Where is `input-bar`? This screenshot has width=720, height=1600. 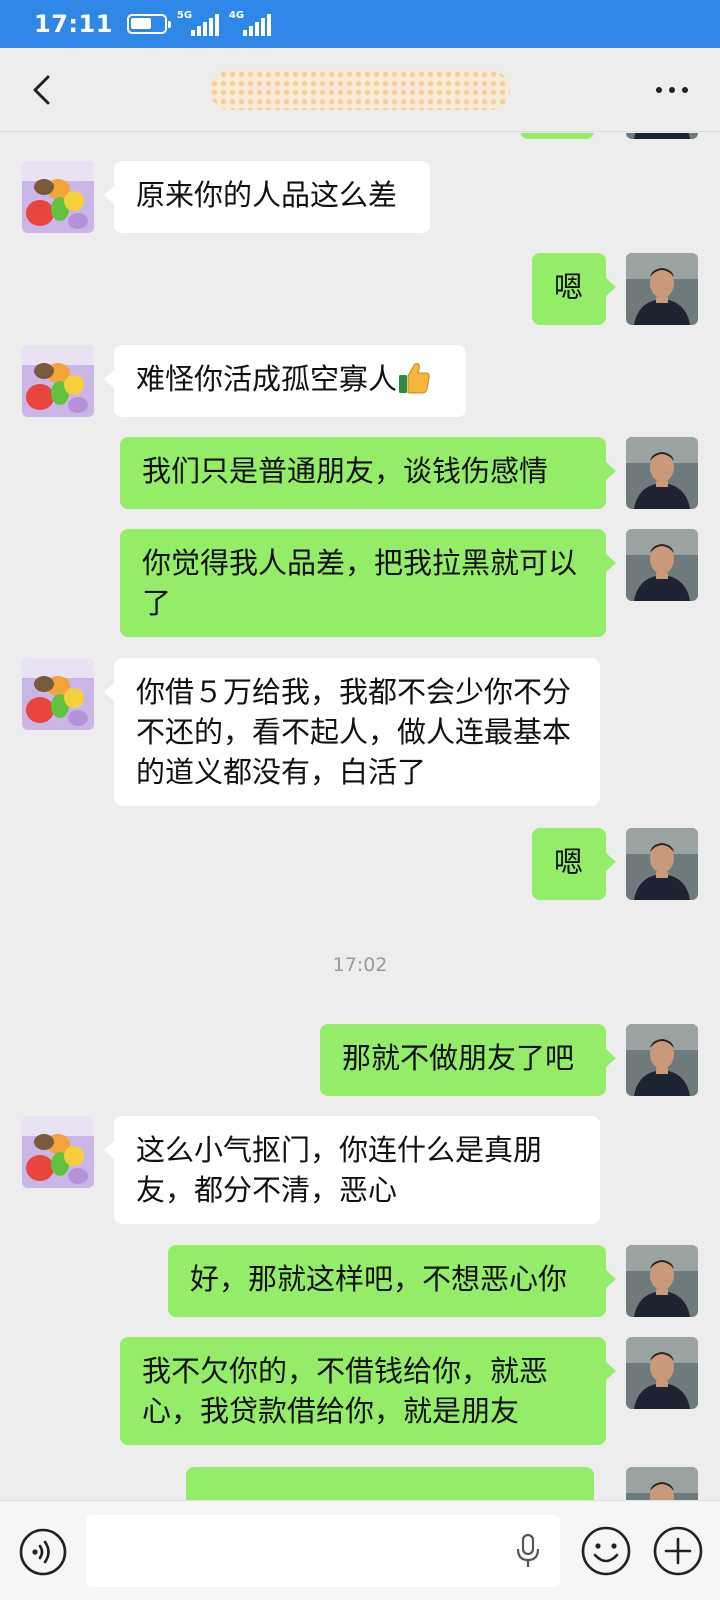
input-bar is located at coordinates (360, 1550).